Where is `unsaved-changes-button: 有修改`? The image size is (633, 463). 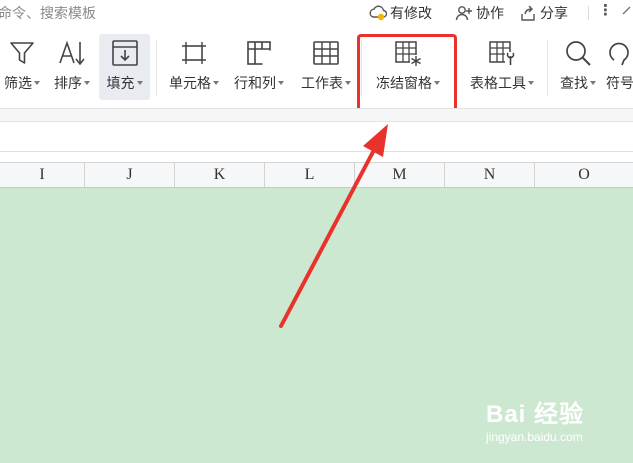
unsaved-changes-button: 有修改 is located at coordinates (400, 13).